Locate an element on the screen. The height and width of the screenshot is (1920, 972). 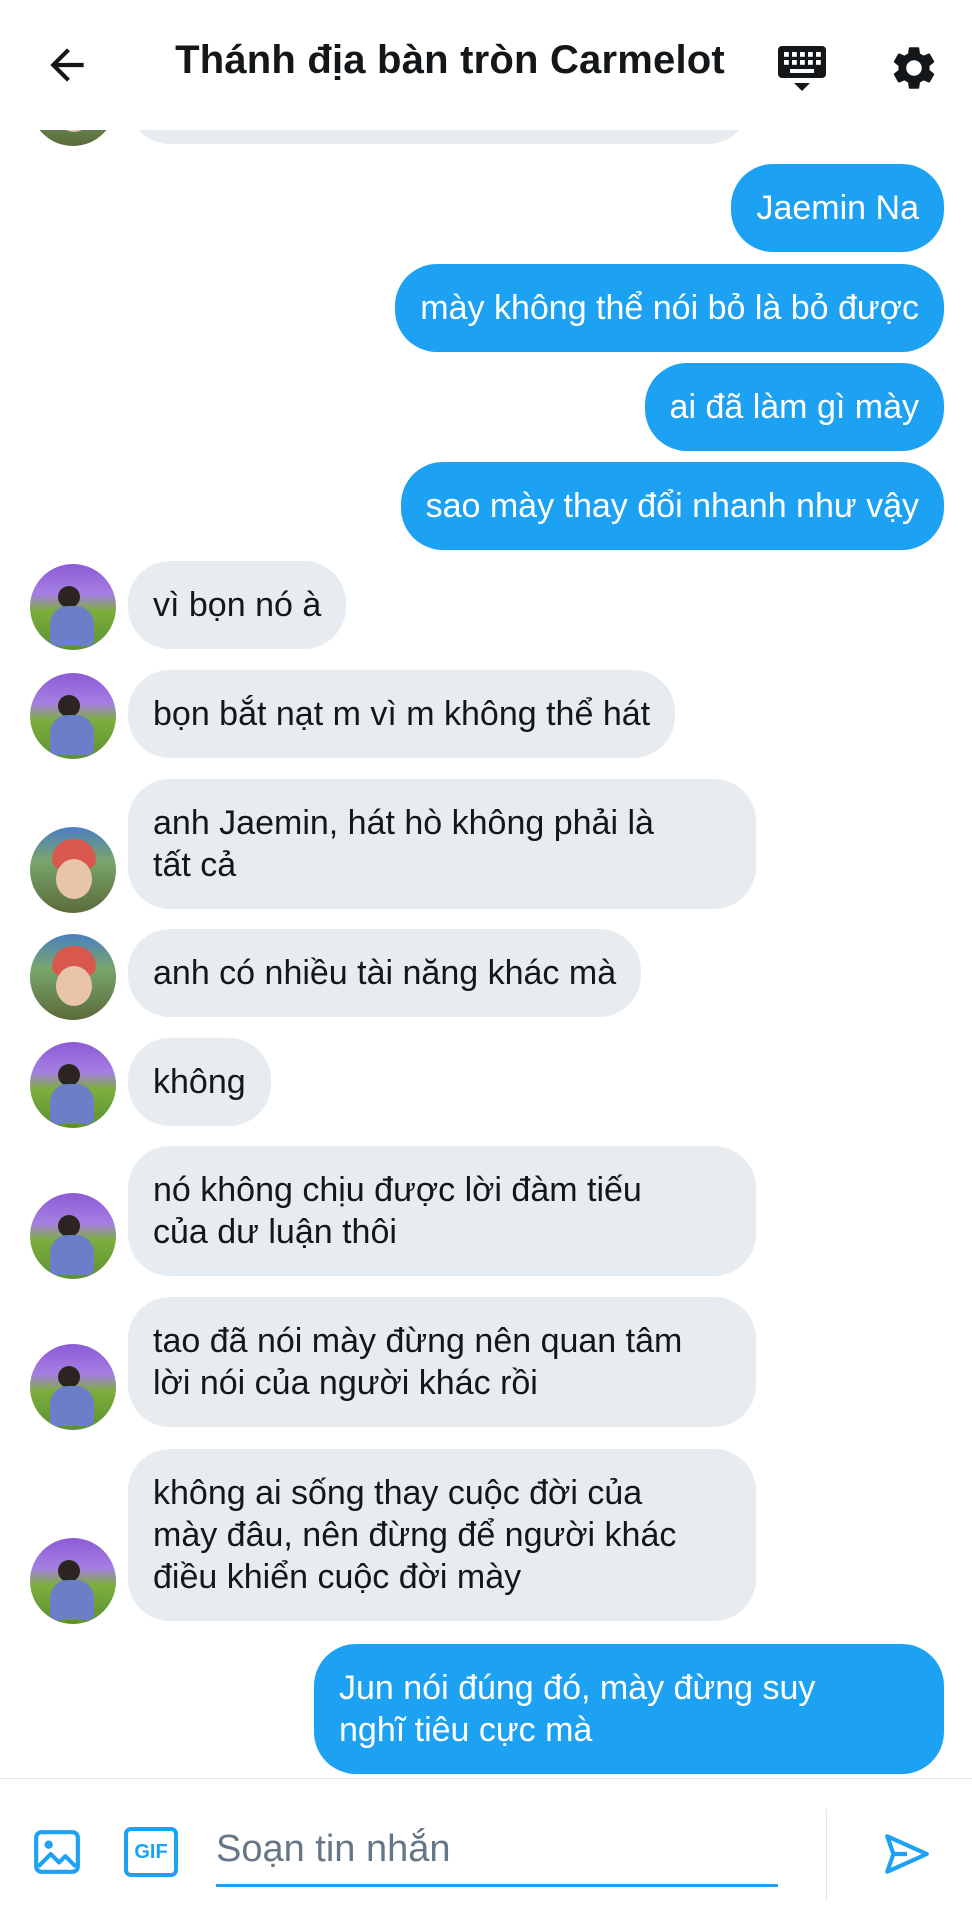
add-image-button is located at coordinates (57, 1852).